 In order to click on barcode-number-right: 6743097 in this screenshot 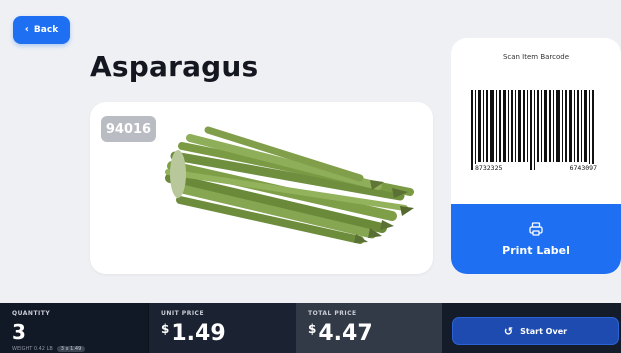, I will do `click(583, 169)`.